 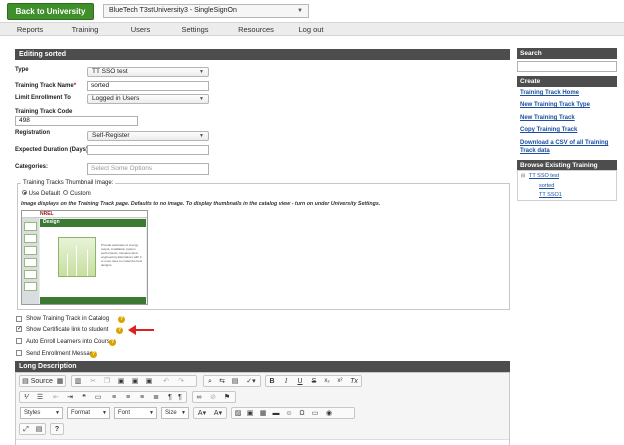 I want to click on tree-root-item: TT SSO test, so click(x=544, y=176).